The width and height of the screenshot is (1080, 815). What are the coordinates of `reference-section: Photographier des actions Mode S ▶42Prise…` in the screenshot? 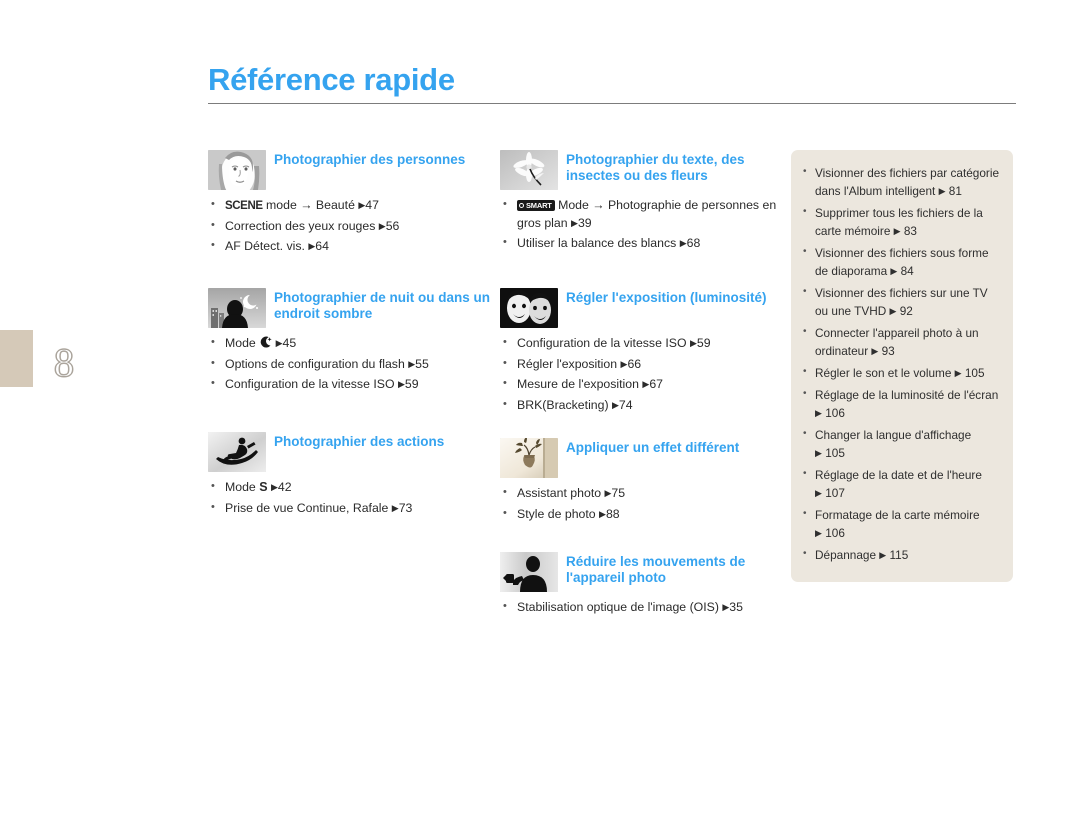 It's located at (350, 476).